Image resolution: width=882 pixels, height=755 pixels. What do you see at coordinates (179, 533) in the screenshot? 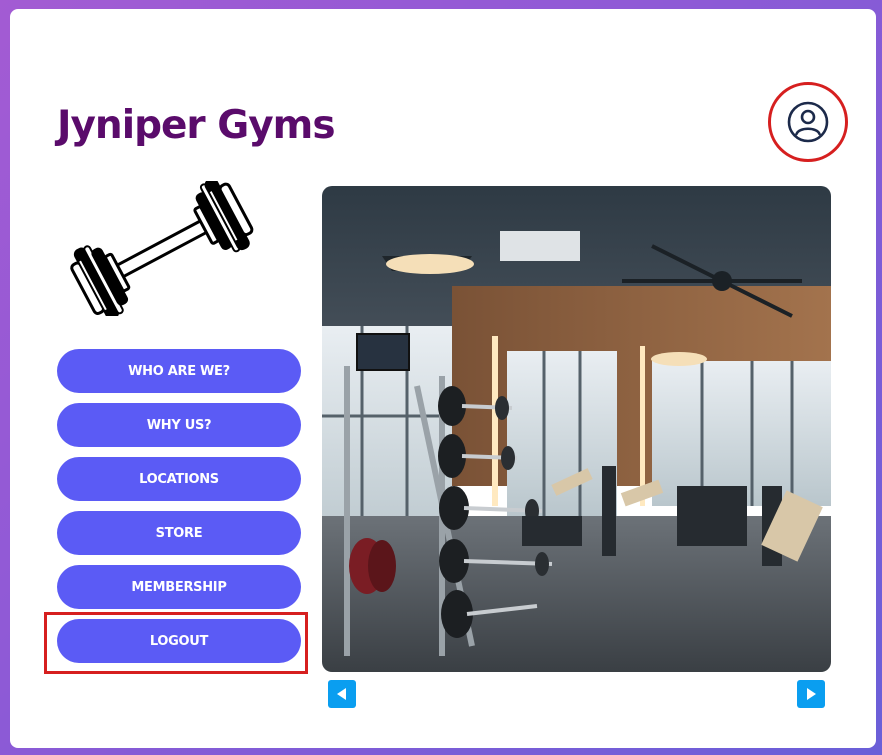
I see `nav-store-button: STORE` at bounding box center [179, 533].